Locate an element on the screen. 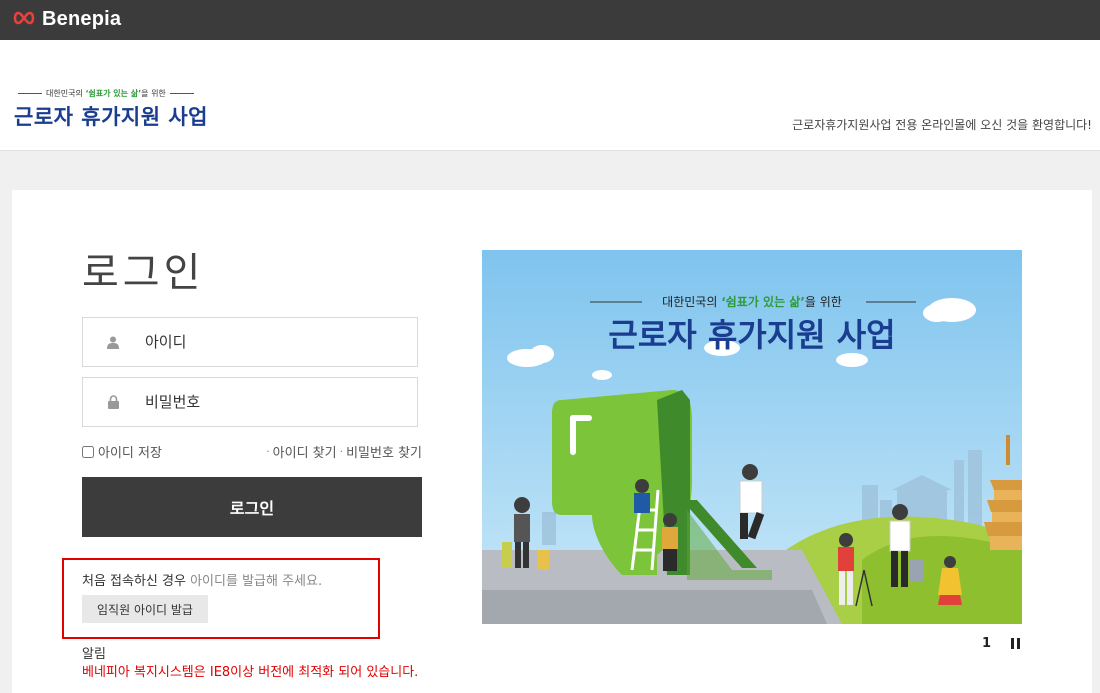 The height and width of the screenshot is (693, 1100). notice-text-dark: 처음 접속하신 경우 is located at coordinates (134, 581).